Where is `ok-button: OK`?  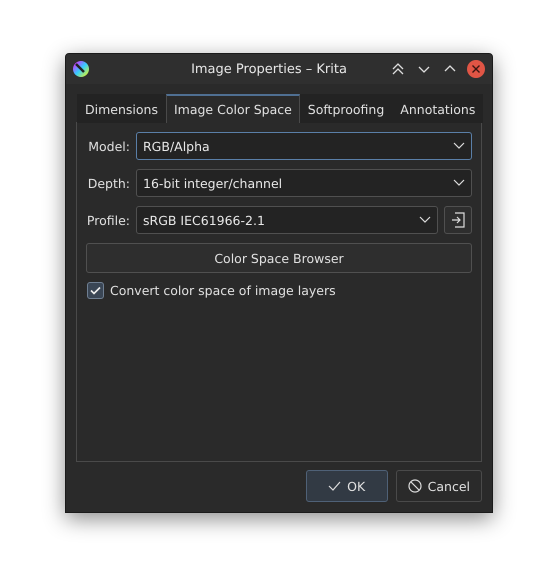 ok-button: OK is located at coordinates (347, 486).